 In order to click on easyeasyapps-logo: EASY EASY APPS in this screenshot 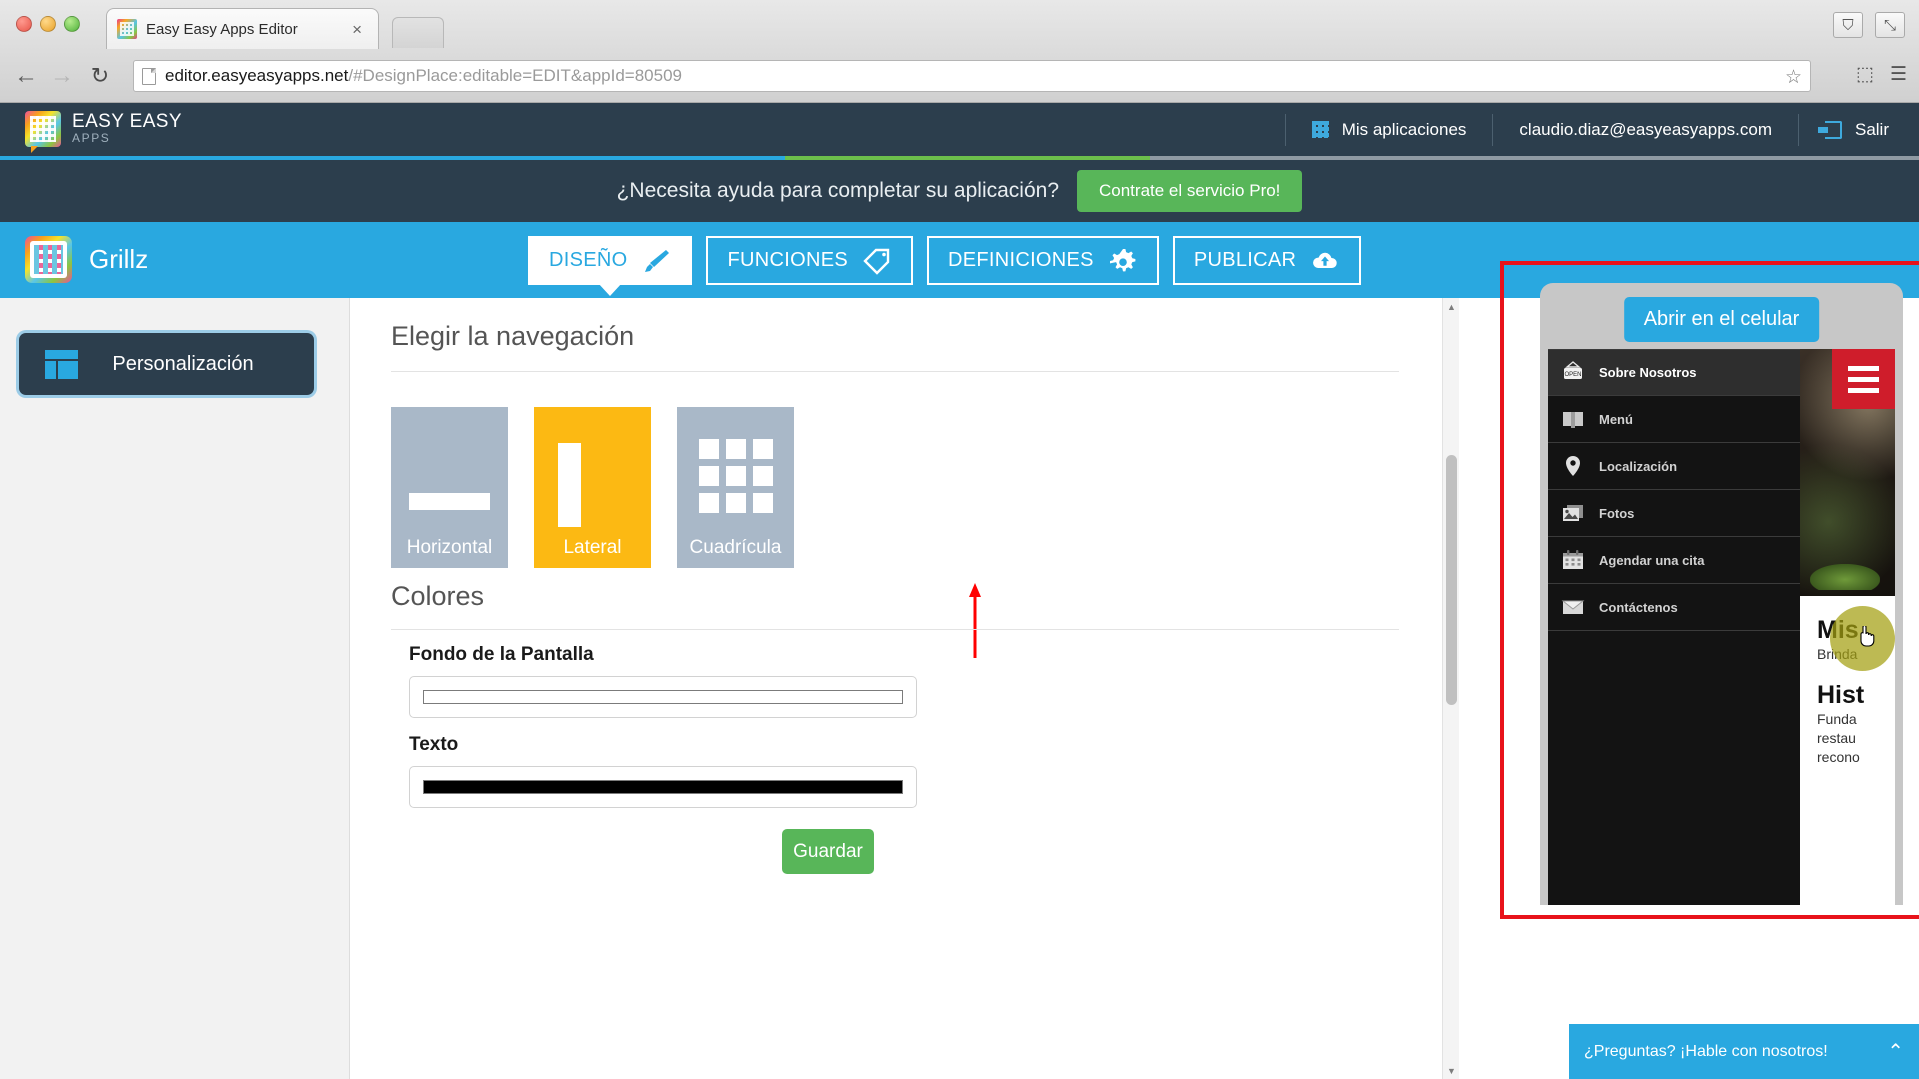, I will do `click(103, 132)`.